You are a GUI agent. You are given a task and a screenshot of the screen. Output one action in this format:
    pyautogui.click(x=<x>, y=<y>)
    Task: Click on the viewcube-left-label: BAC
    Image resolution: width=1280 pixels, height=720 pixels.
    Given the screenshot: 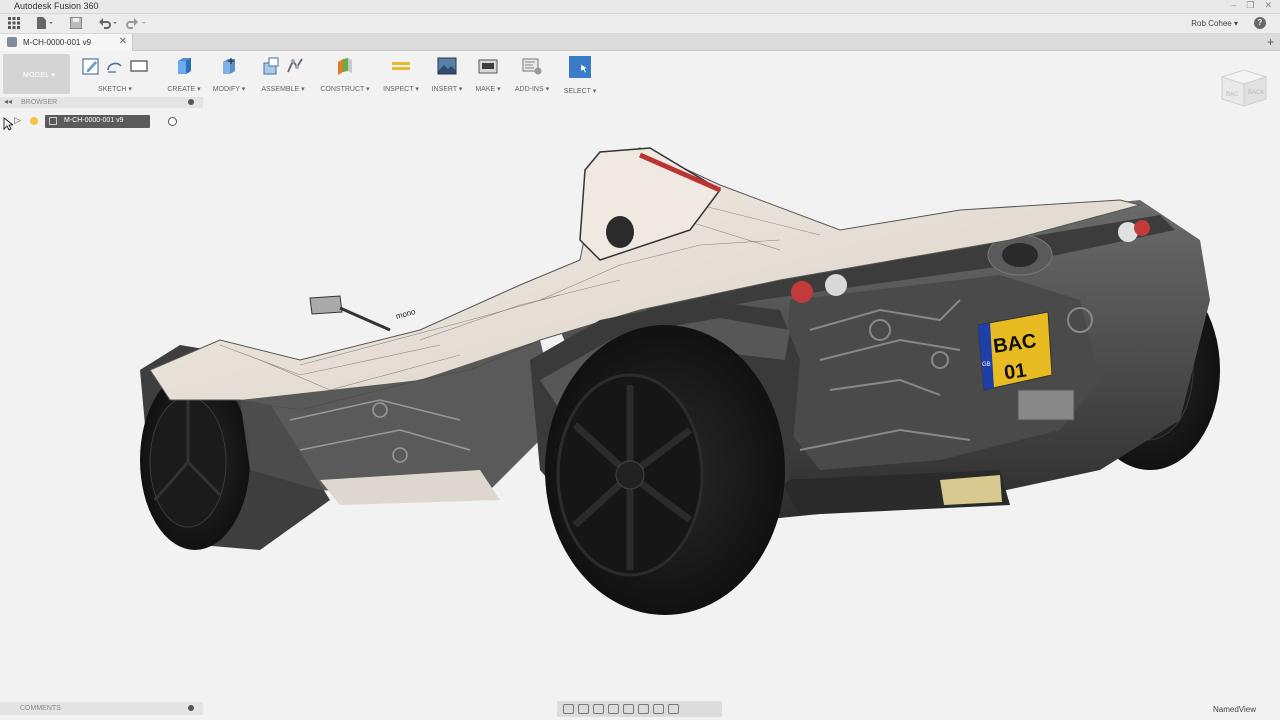 What is the action you would take?
    pyautogui.click(x=1232, y=95)
    